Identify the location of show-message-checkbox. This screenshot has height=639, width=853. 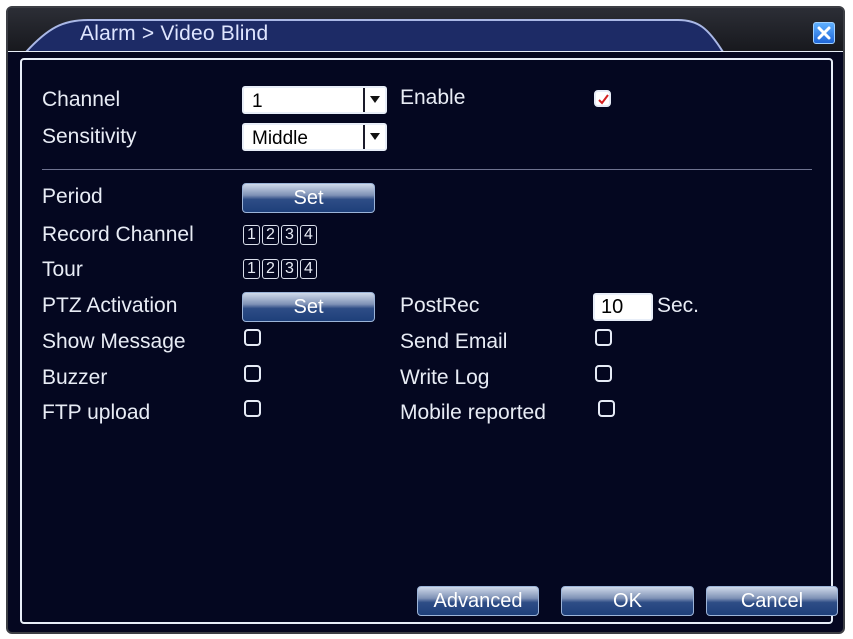
(252, 337).